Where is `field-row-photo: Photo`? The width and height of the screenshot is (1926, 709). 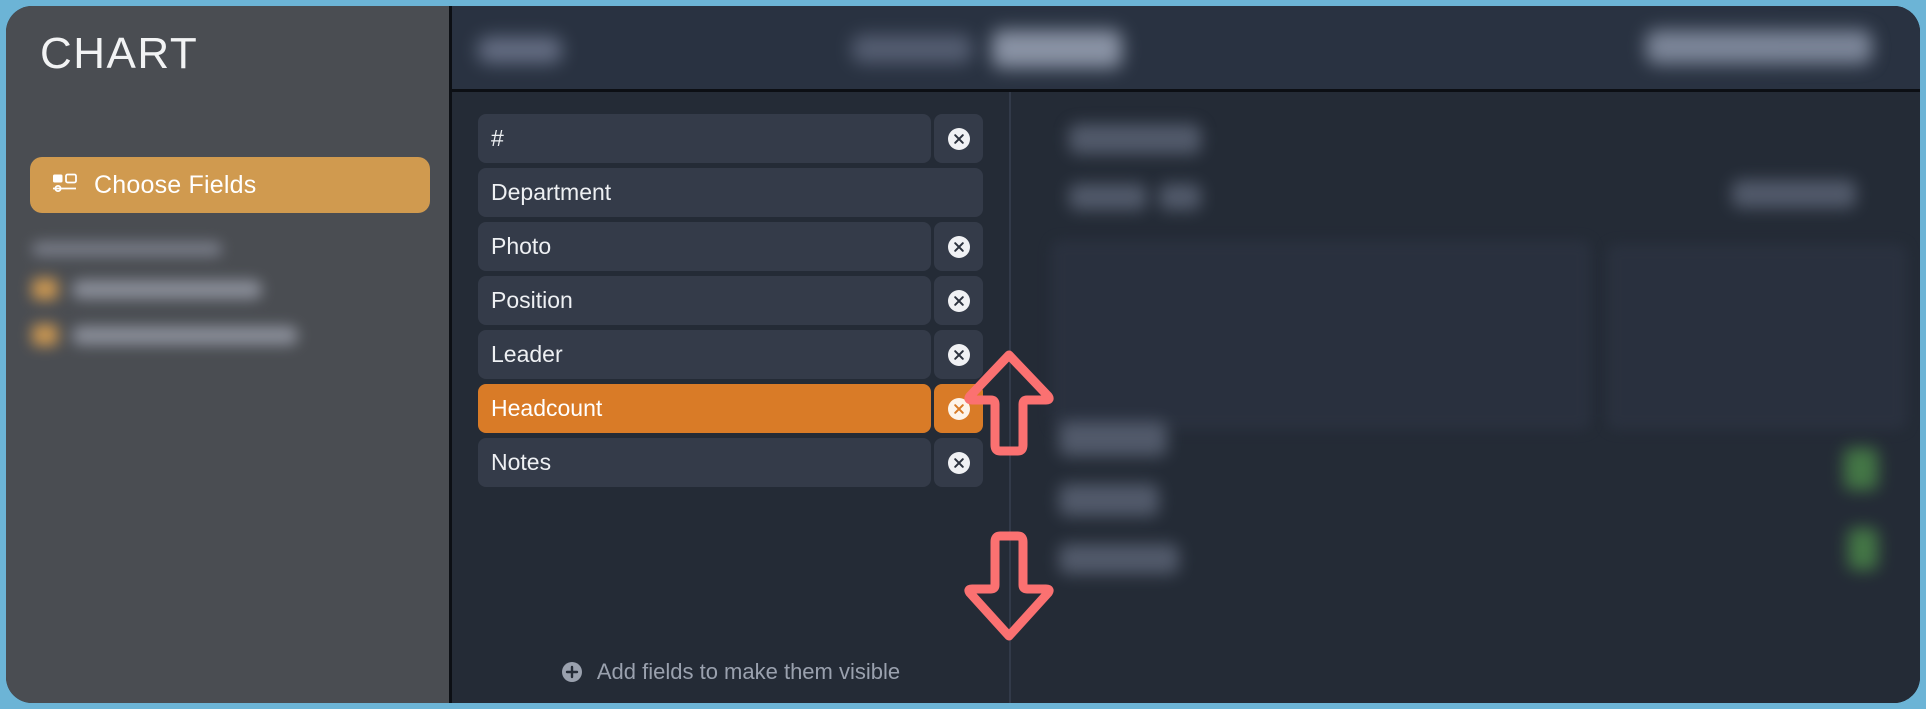
field-row-photo: Photo is located at coordinates (730, 246).